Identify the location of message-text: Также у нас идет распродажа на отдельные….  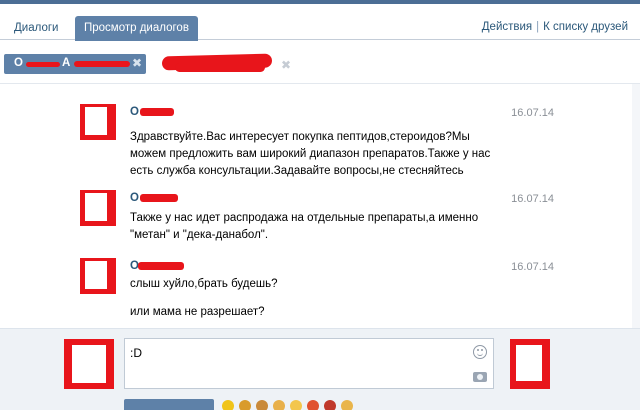
(320, 227).